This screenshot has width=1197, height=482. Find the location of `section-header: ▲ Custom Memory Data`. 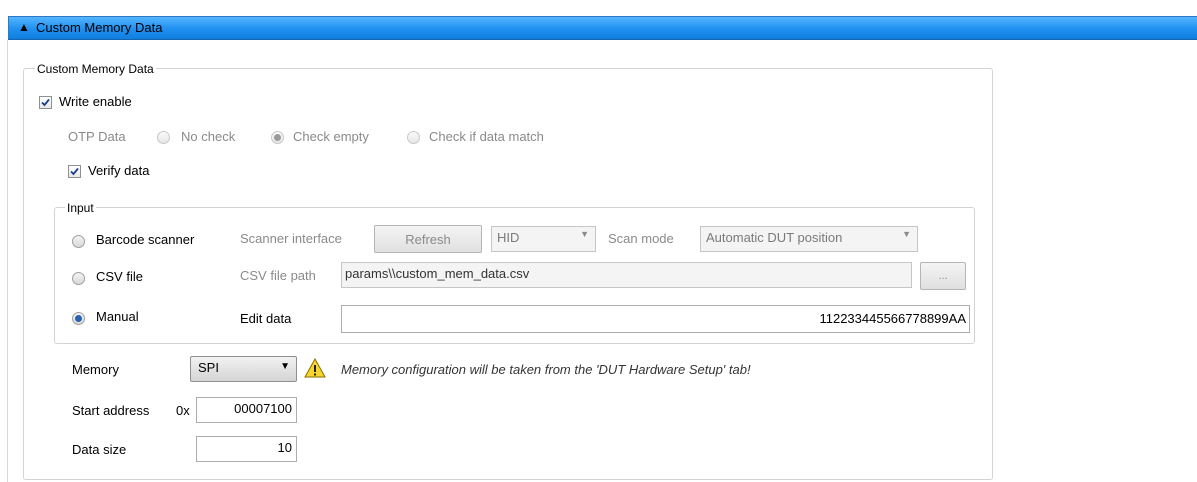

section-header: ▲ Custom Memory Data is located at coordinates (602, 28).